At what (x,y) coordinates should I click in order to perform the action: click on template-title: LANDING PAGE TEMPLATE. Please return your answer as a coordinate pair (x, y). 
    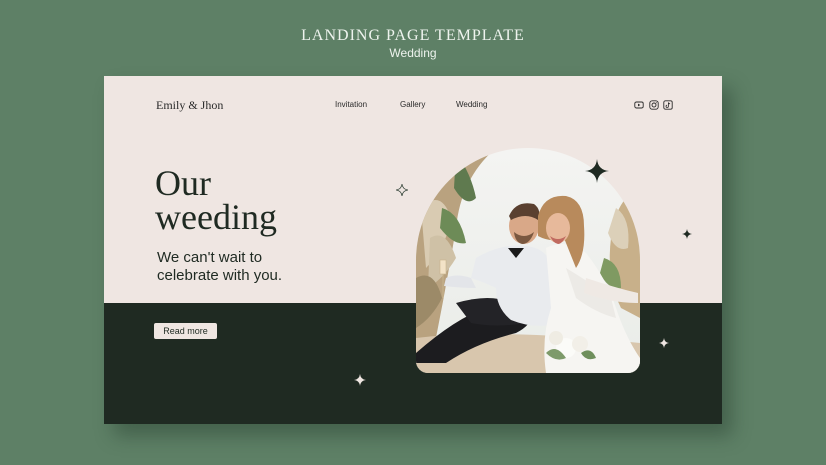
    Looking at the image, I should click on (413, 35).